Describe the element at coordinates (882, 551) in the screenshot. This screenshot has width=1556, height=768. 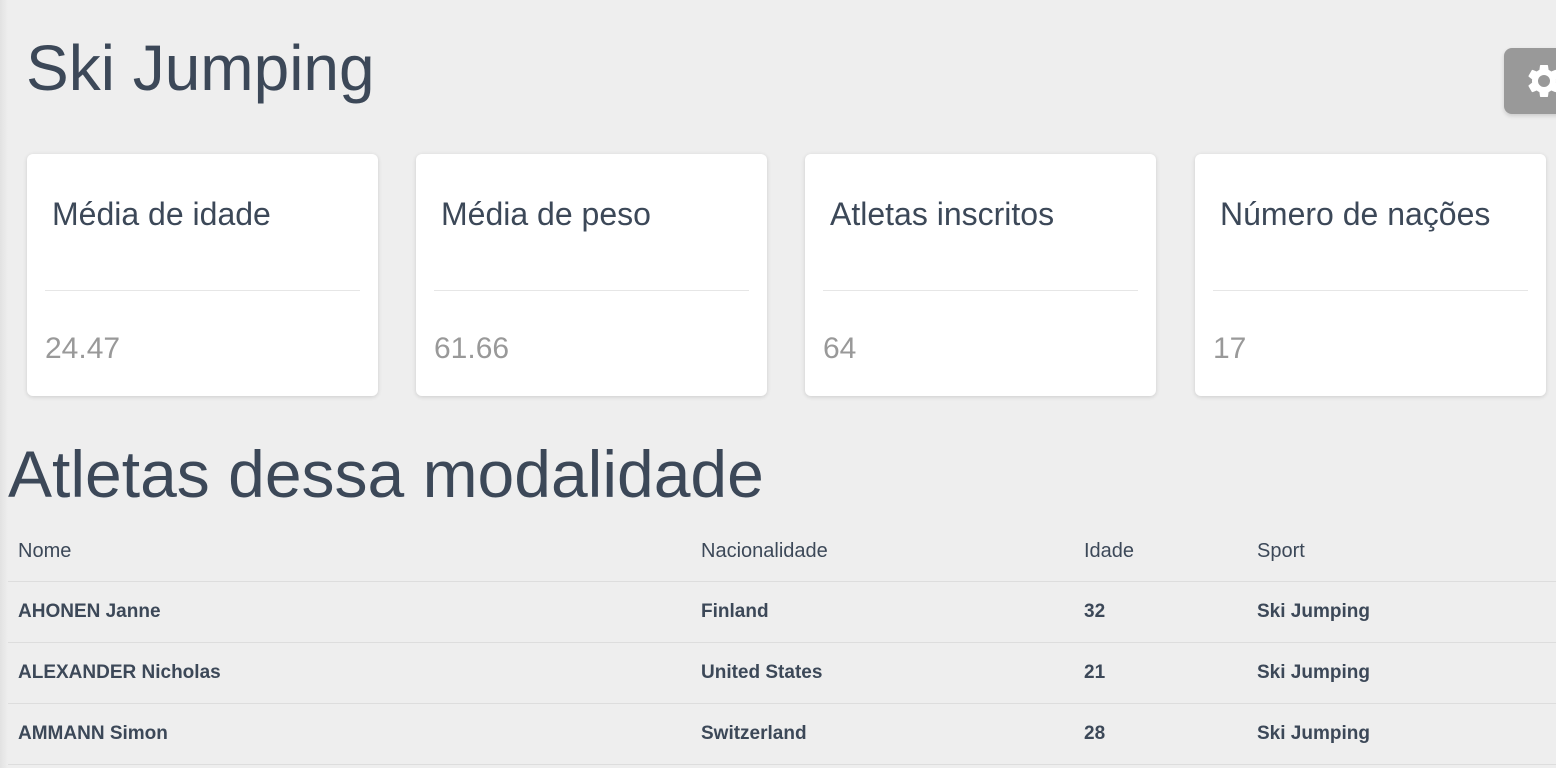
I see `column-header-nationality: Nacionalidade` at that location.